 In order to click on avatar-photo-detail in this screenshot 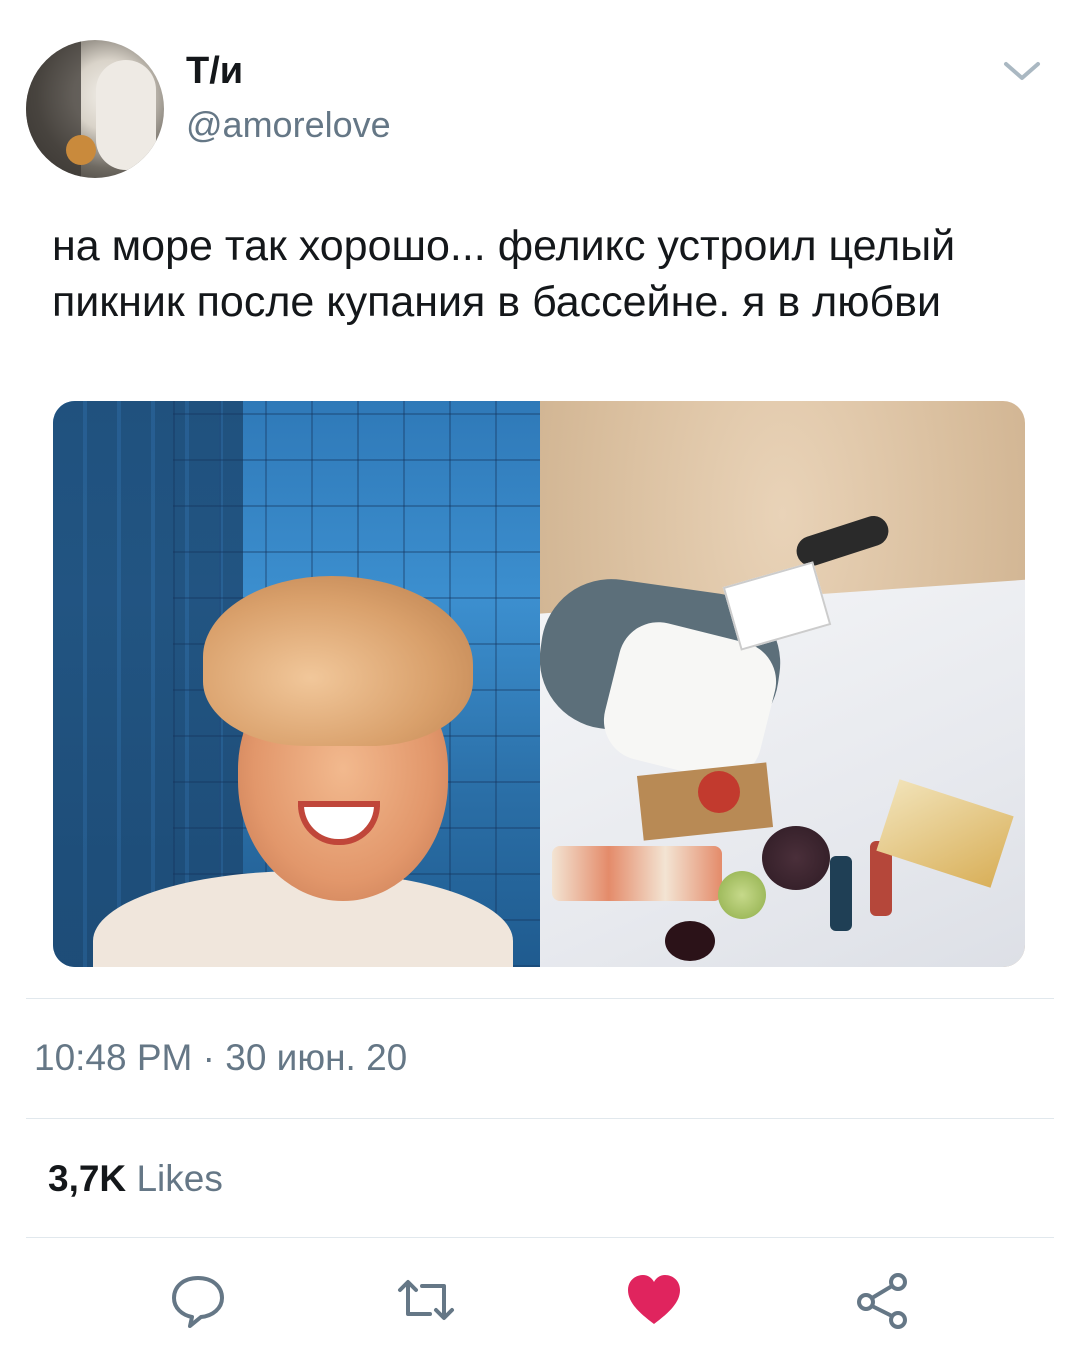, I will do `click(81, 150)`.